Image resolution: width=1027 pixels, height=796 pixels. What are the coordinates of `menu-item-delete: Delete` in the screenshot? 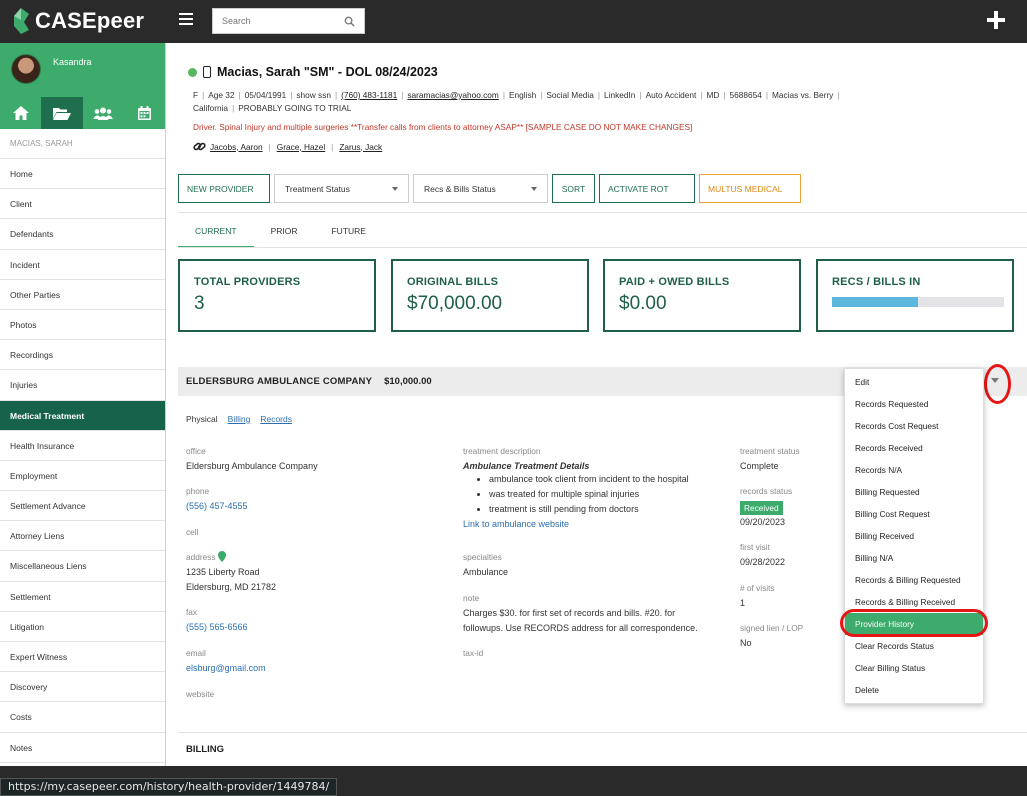 It's located at (914, 690).